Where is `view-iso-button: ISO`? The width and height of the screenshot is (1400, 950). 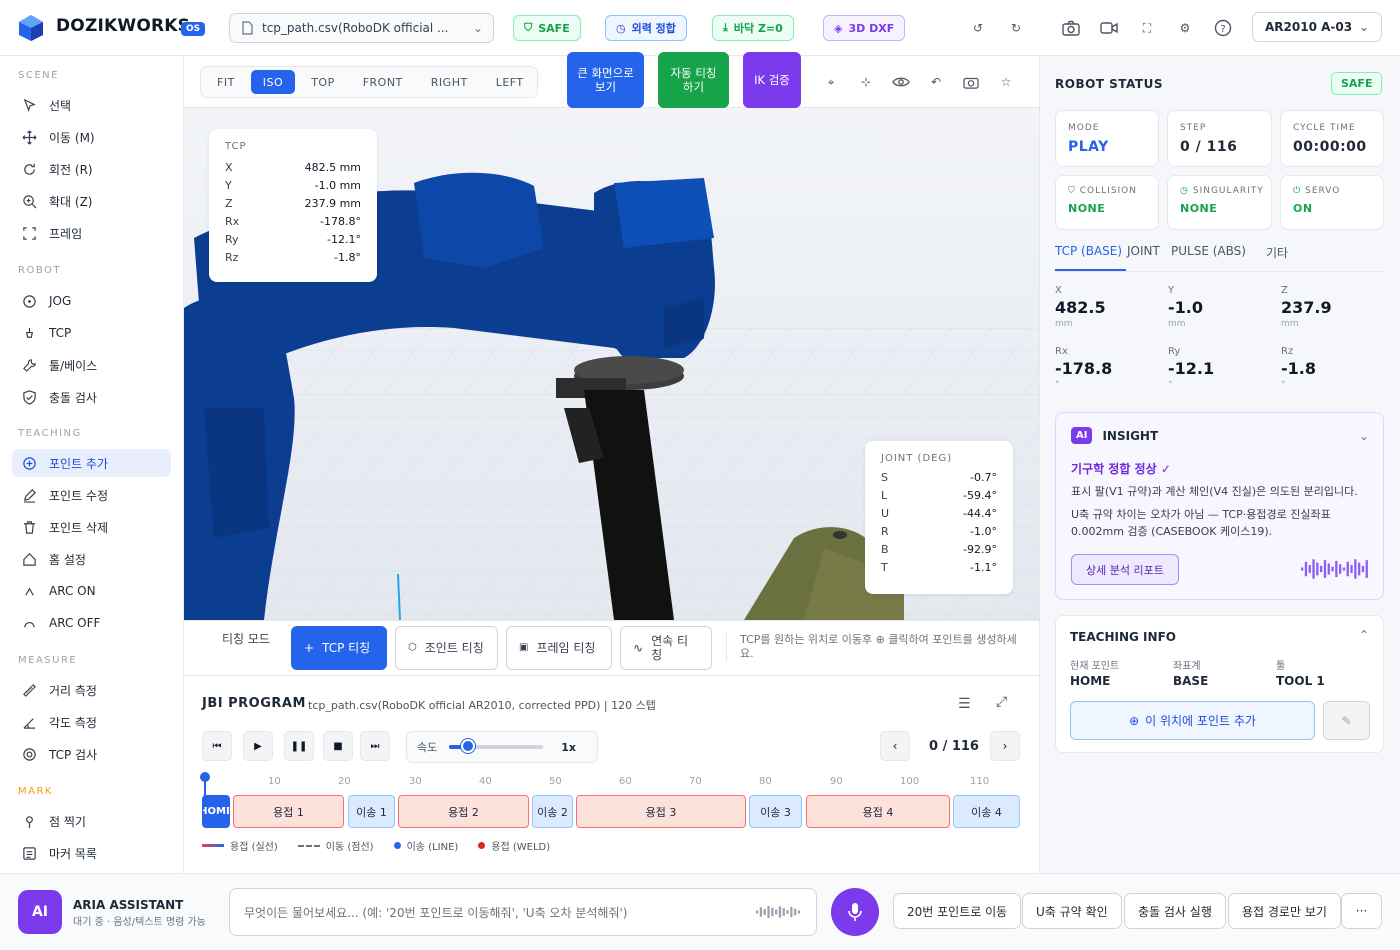 view-iso-button: ISO is located at coordinates (273, 82).